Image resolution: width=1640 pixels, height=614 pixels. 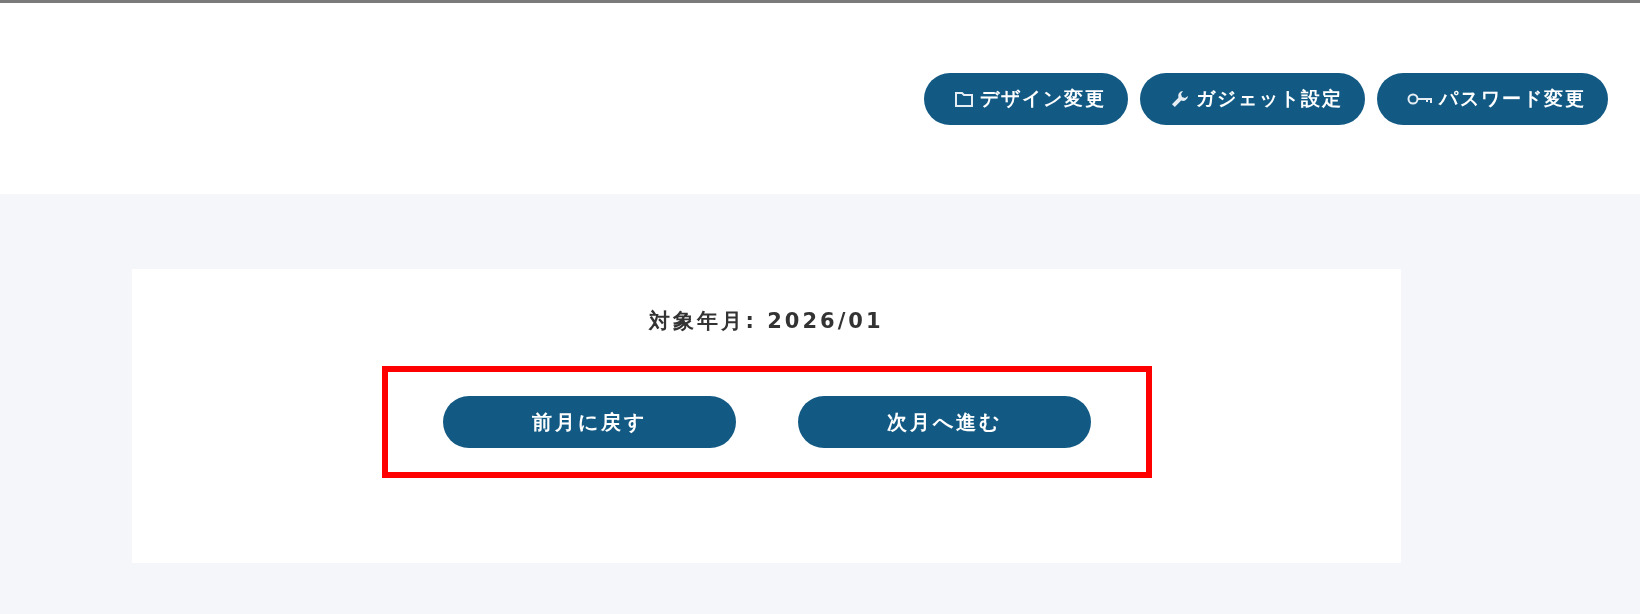 I want to click on folder-icon, so click(x=964, y=99).